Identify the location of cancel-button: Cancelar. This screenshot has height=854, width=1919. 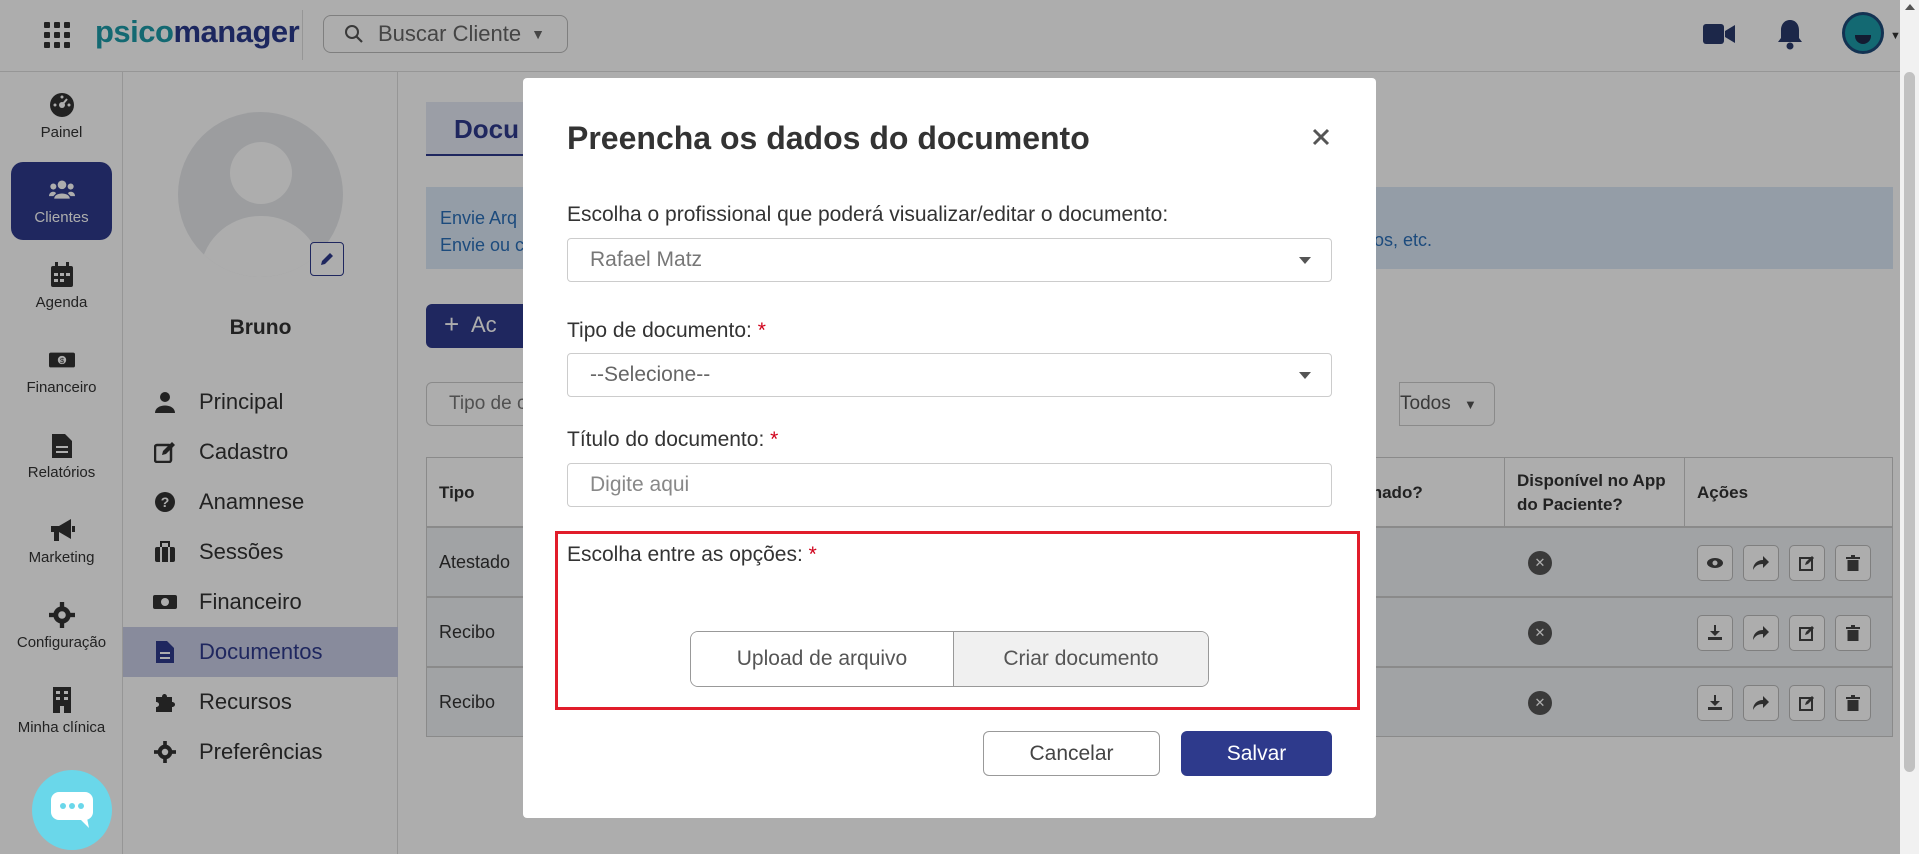
(1071, 753).